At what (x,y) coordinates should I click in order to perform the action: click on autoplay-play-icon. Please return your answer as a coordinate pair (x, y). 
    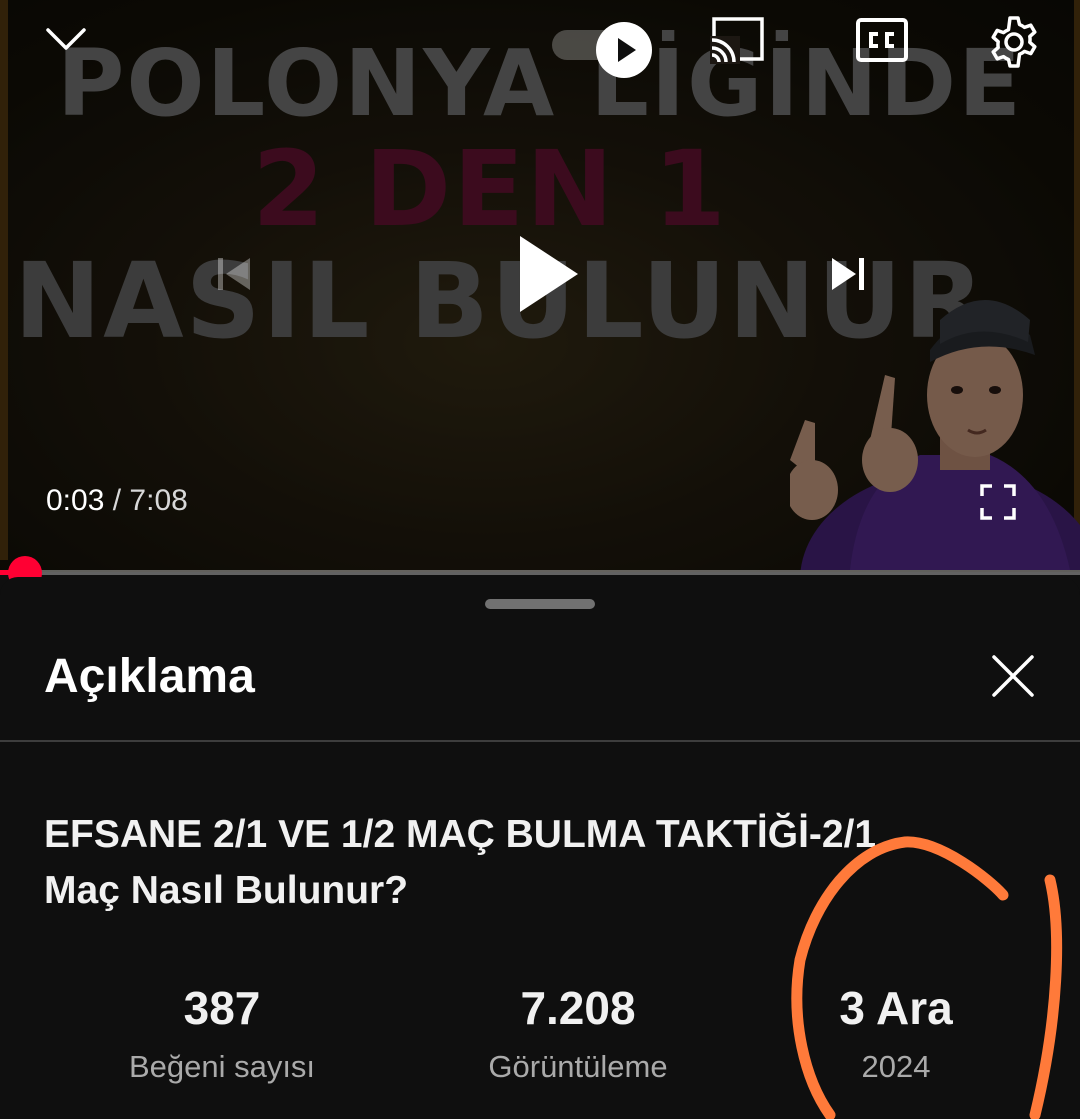
    Looking at the image, I should click on (624, 50).